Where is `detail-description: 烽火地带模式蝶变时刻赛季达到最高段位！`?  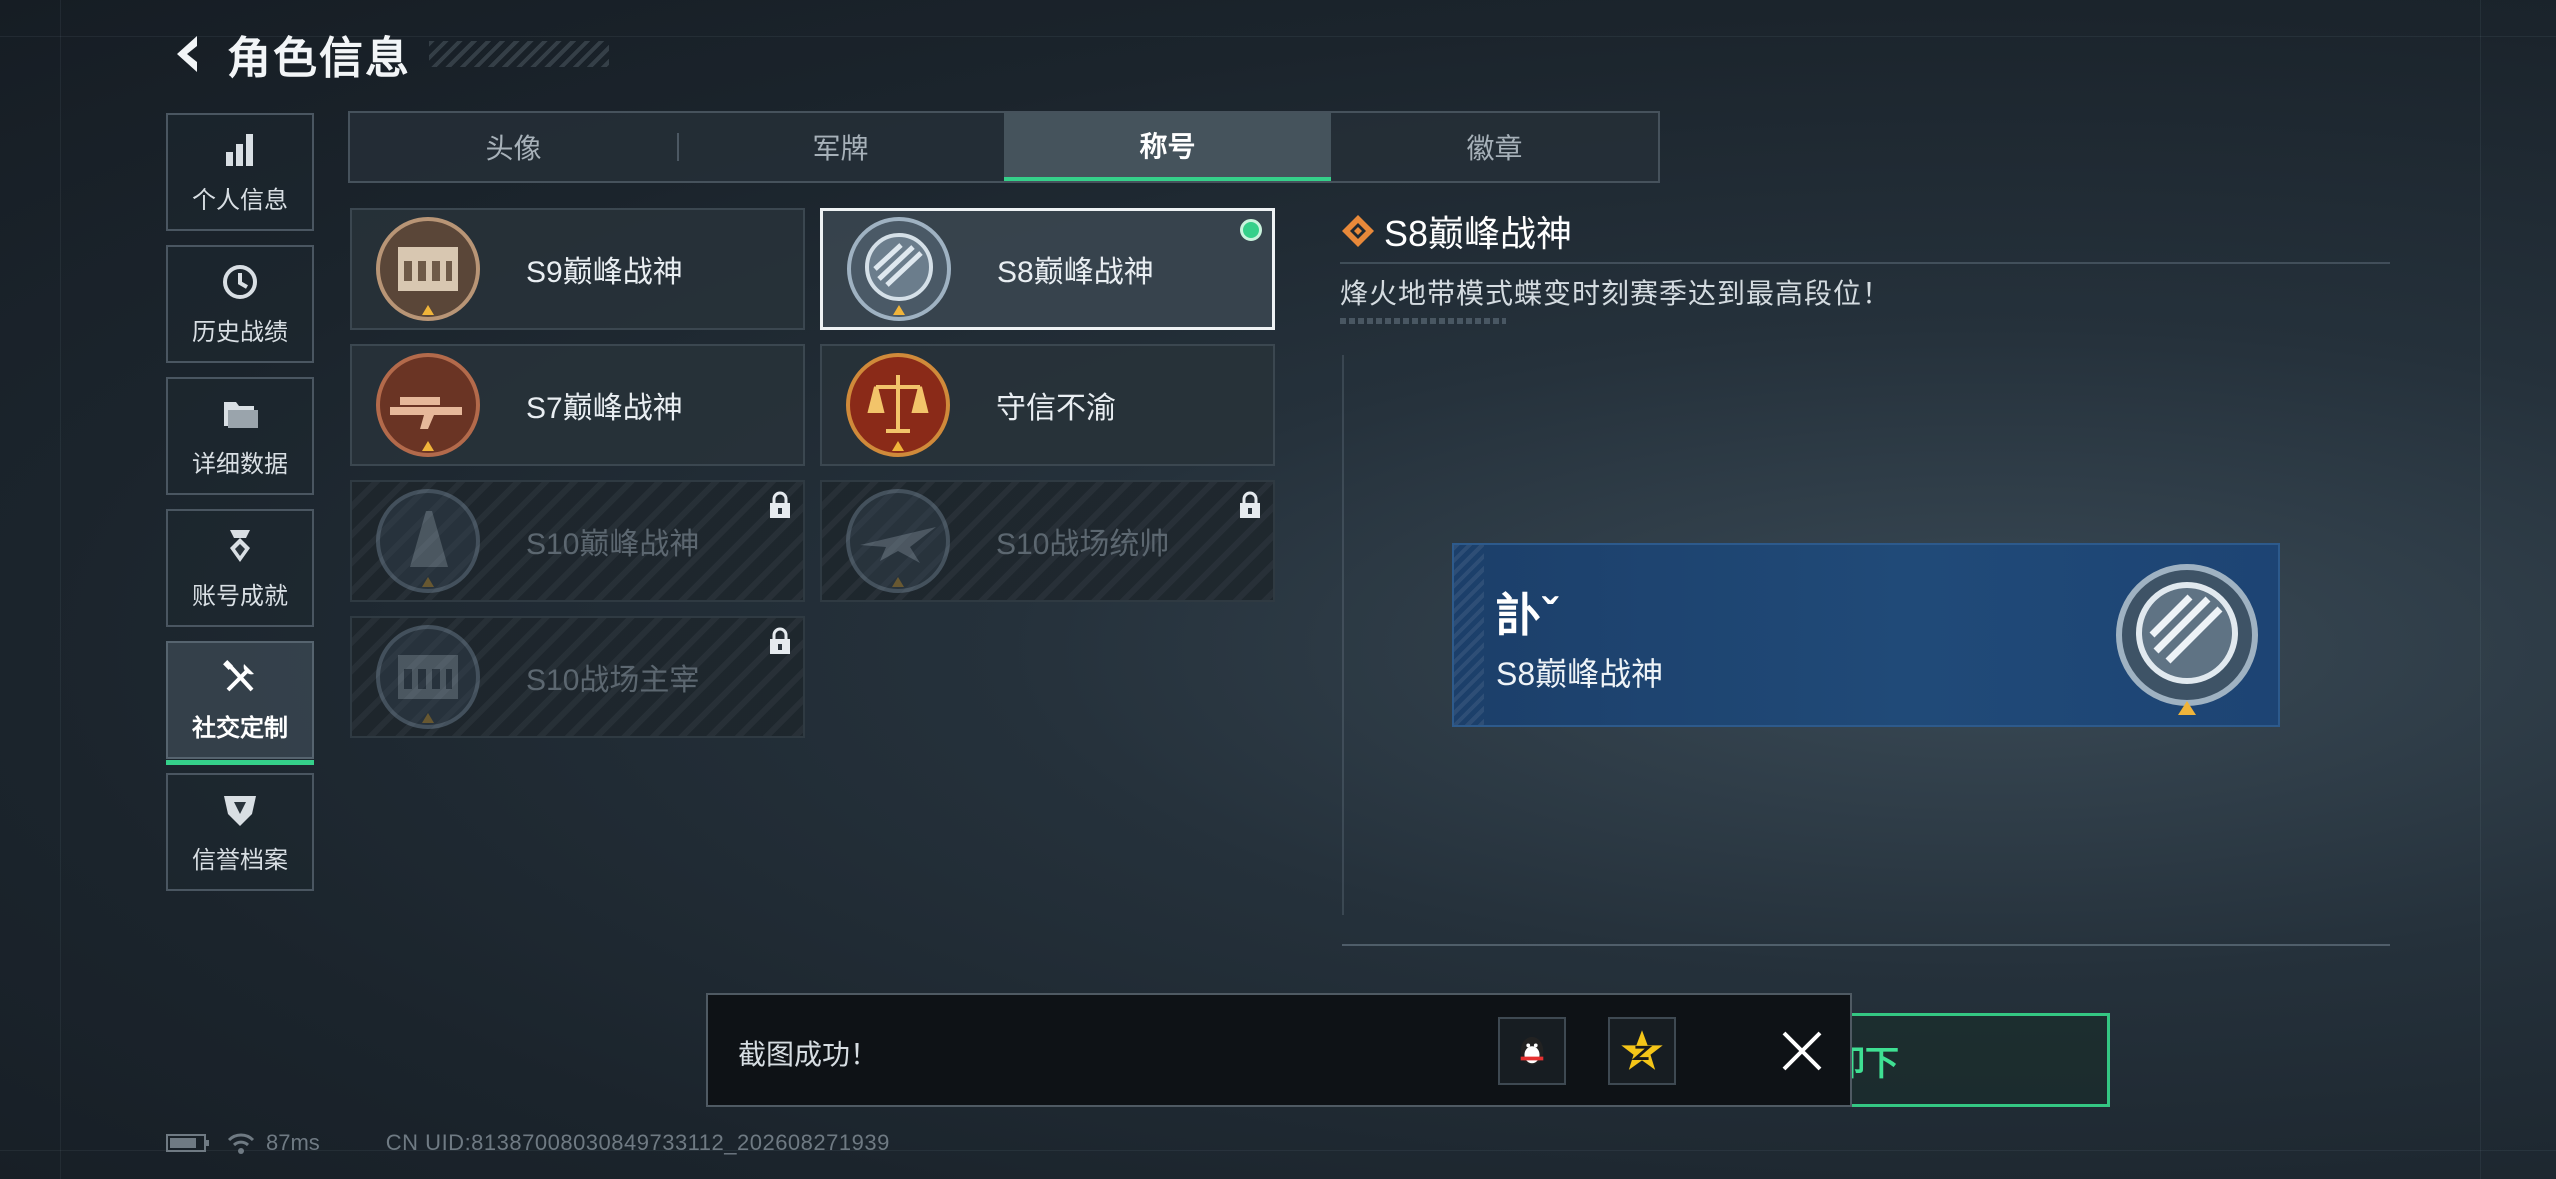
detail-description: 烽火地带模式蝶变时刻赛季达到最高段位！ is located at coordinates (1616, 293).